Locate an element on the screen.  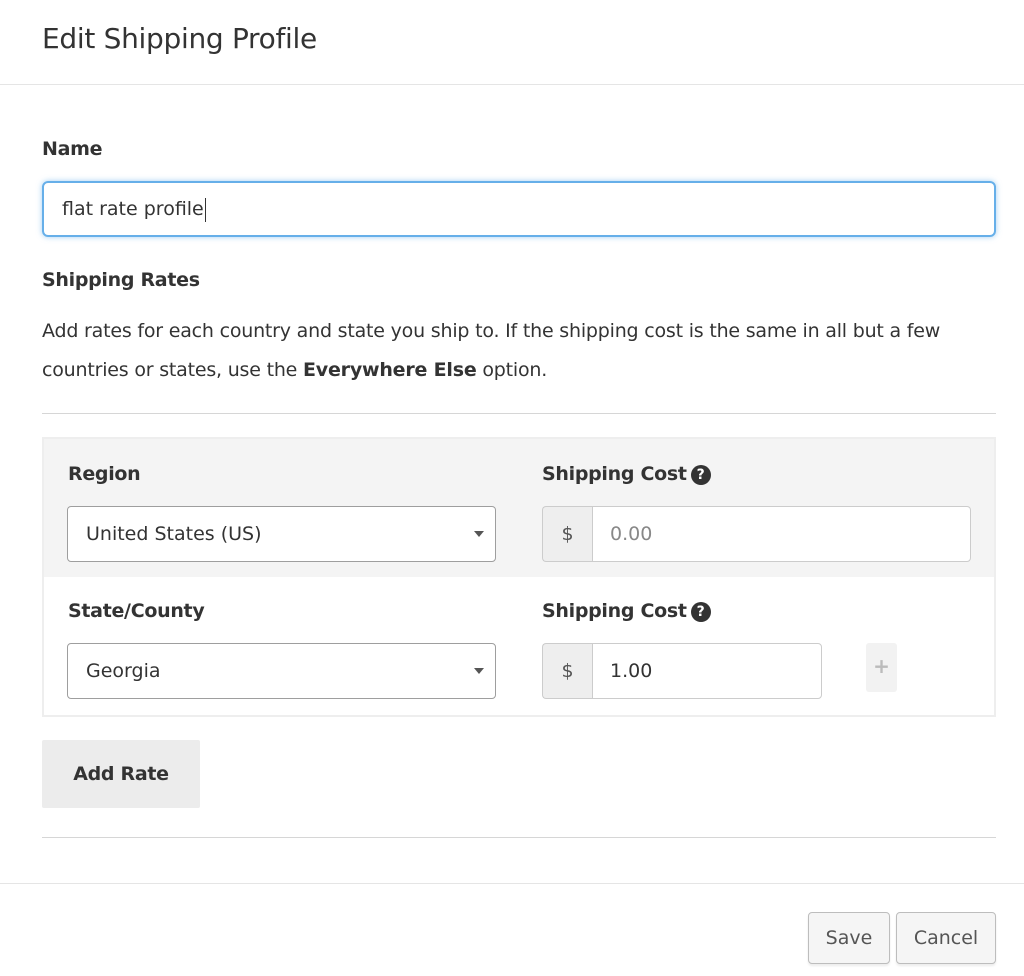
modal-title: Edit Shipping Profile is located at coordinates (179, 38).